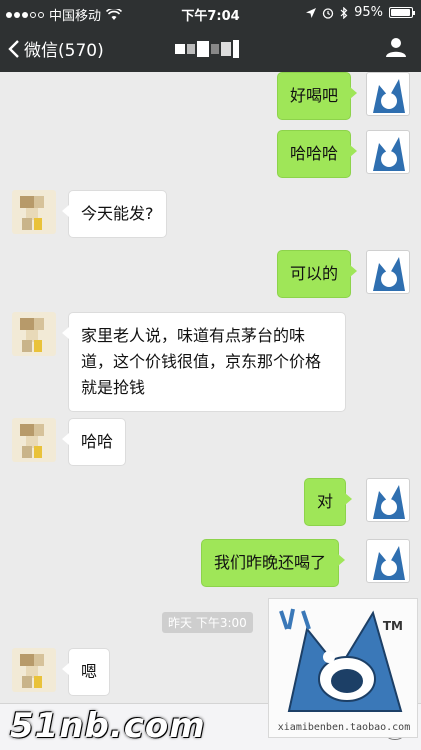 The image size is (421, 750). What do you see at coordinates (204, 362) in the screenshot?
I see `message-bubble: 家里老人说，味道有点茅台的味道，这个价钱很值，京东那个价格就是抢钱` at bounding box center [204, 362].